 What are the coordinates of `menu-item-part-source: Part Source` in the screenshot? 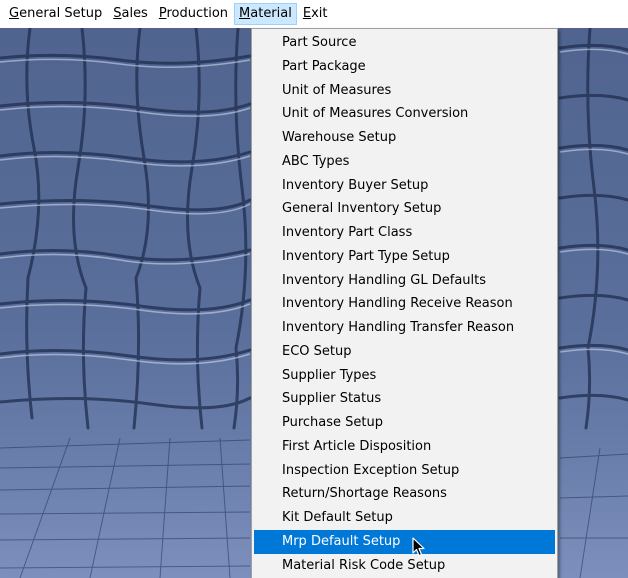 It's located at (404, 43).